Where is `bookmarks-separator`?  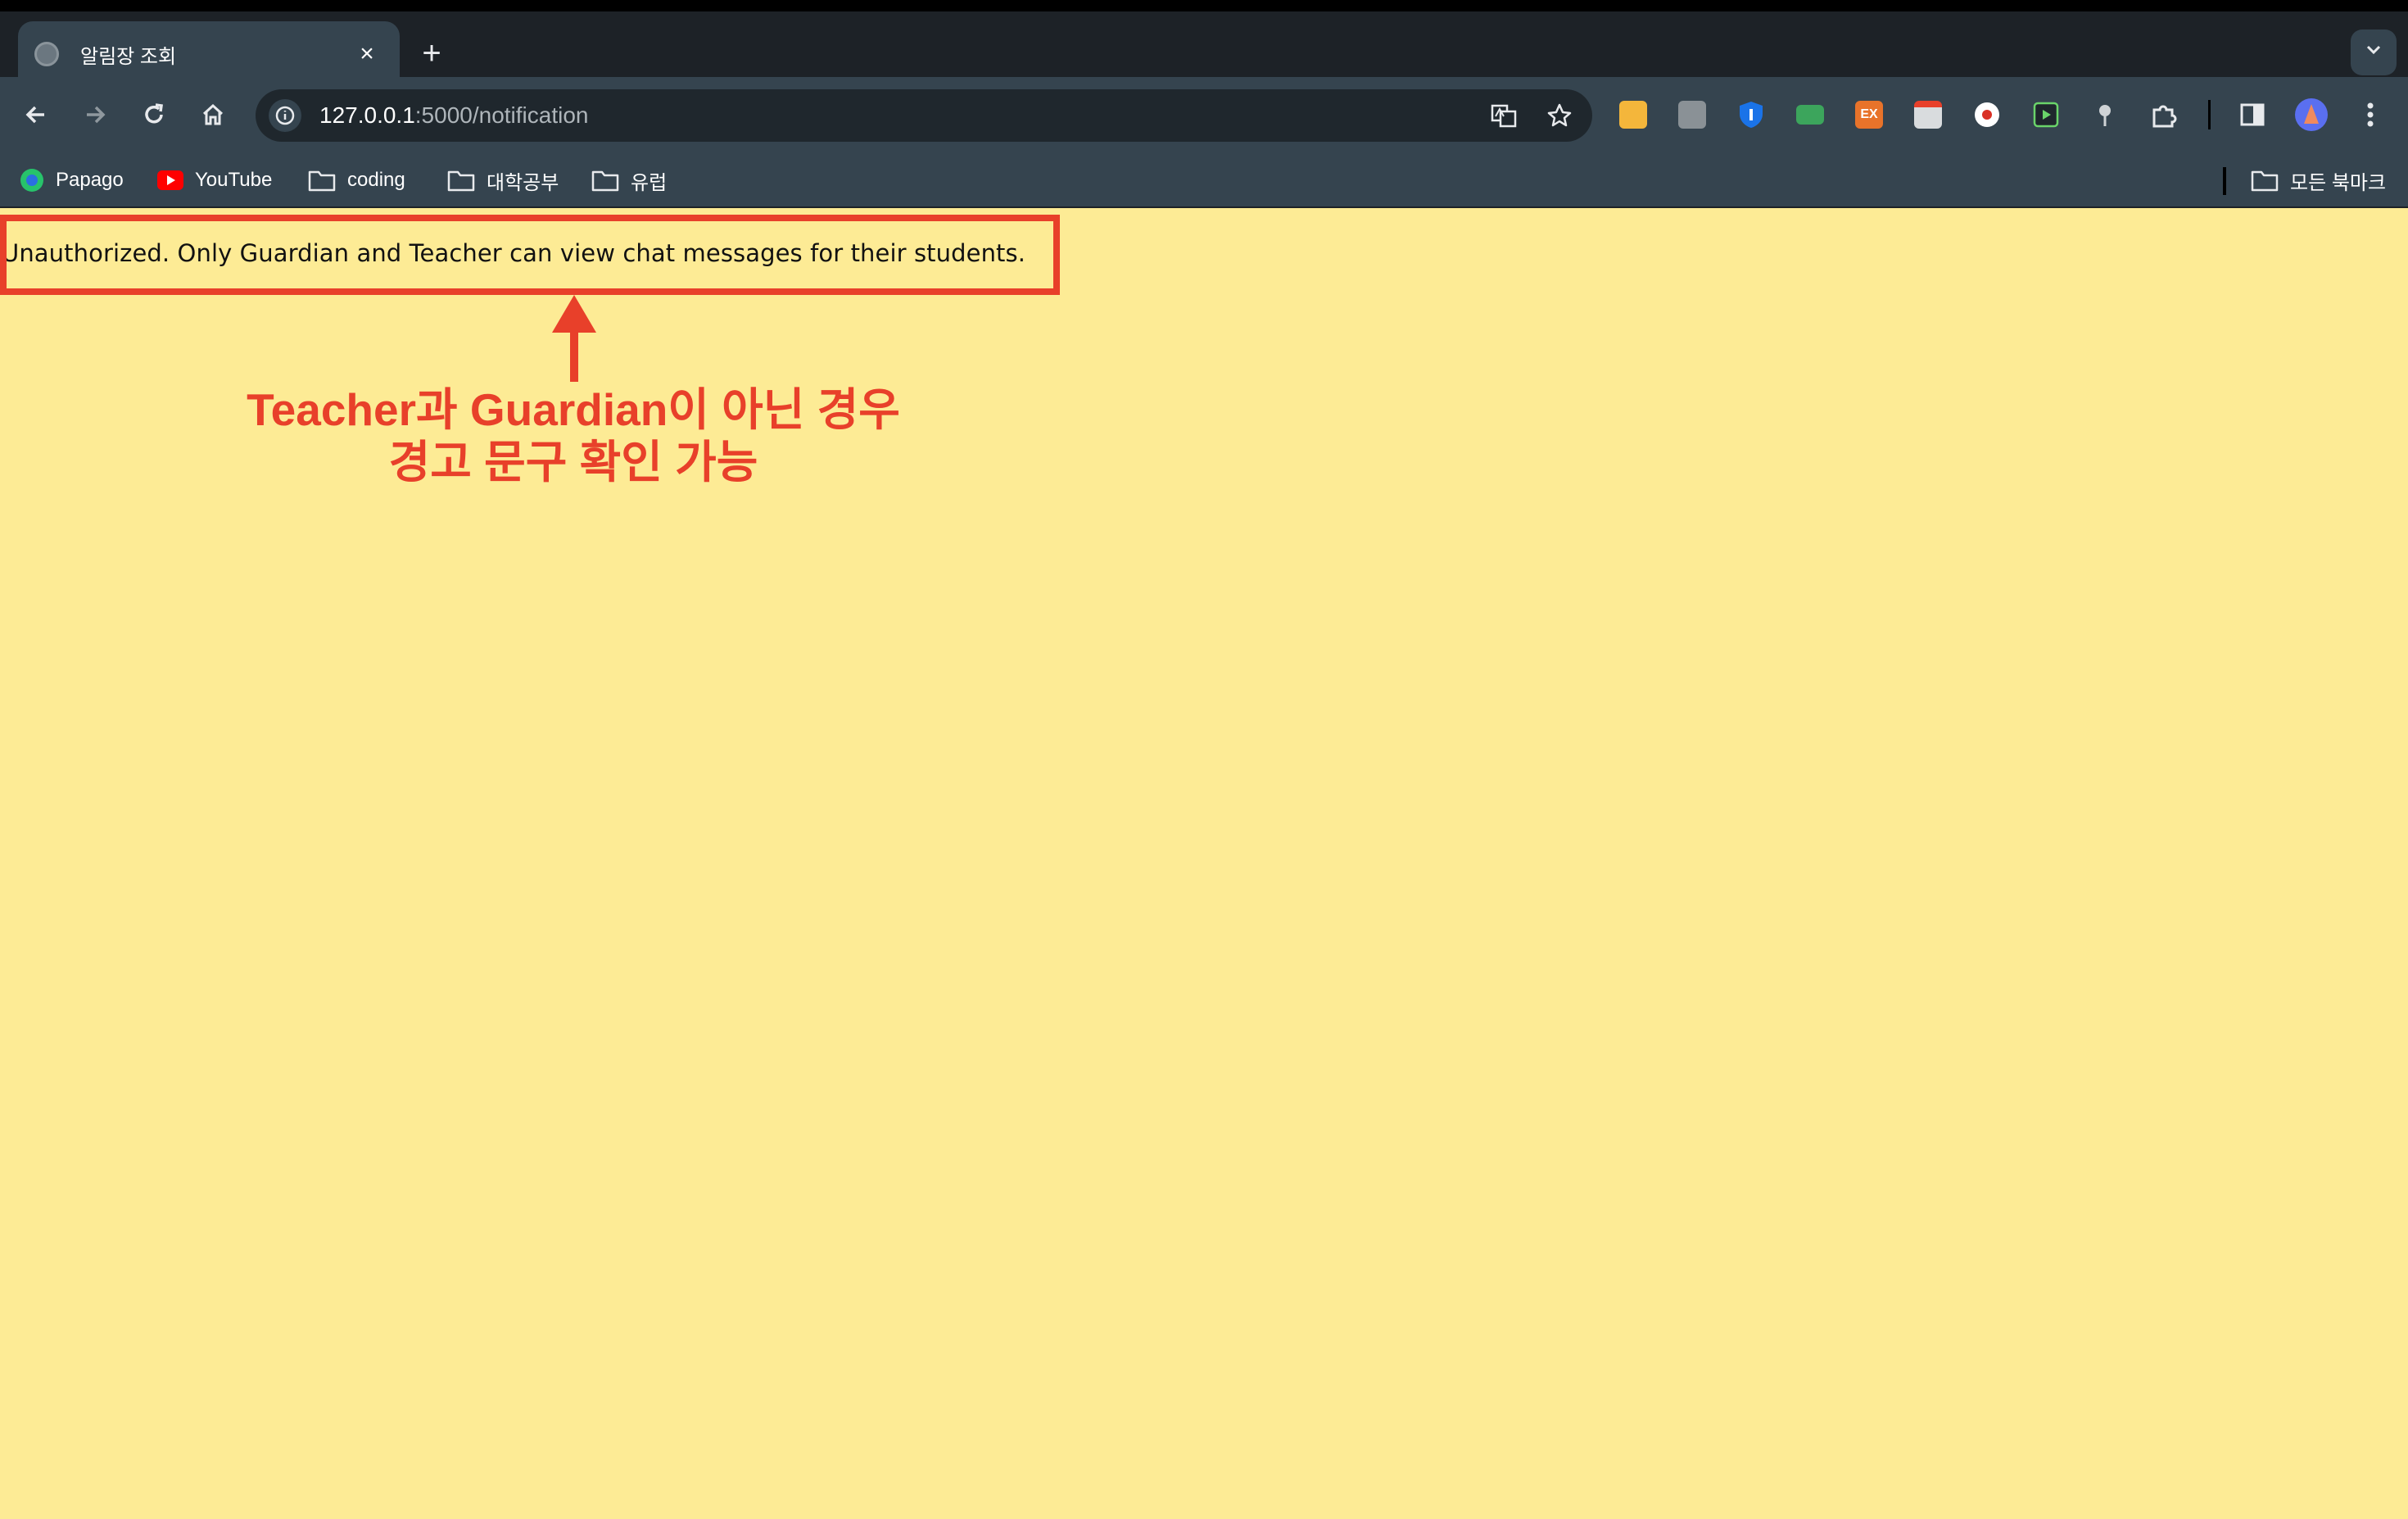
bookmarks-separator is located at coordinates (2224, 181).